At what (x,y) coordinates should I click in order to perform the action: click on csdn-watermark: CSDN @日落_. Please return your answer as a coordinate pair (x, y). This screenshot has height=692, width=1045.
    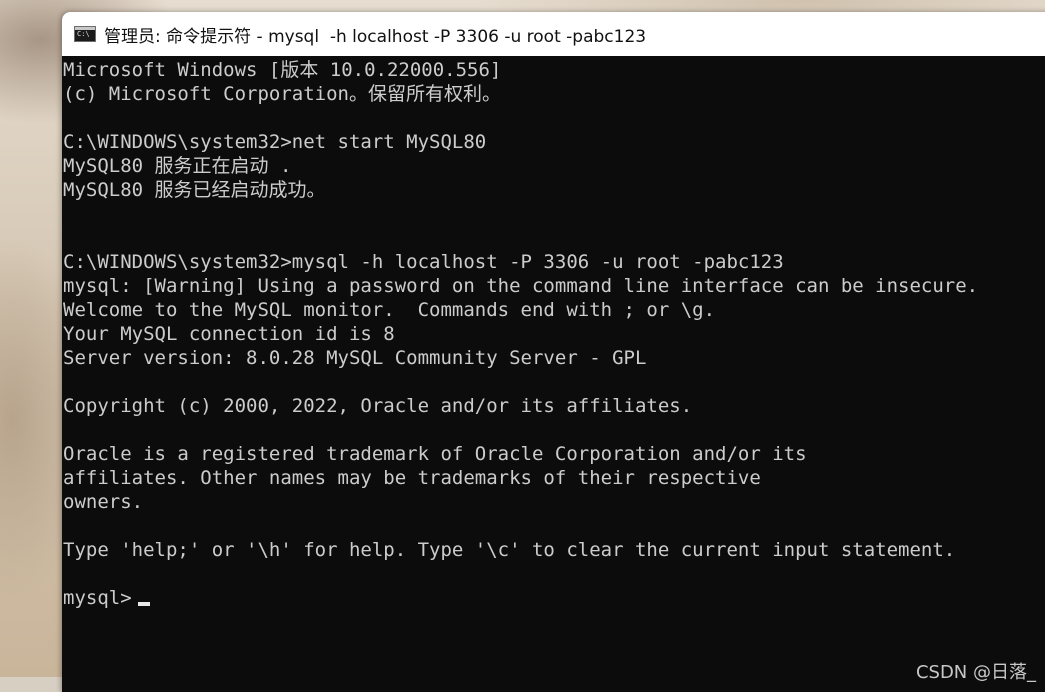
    Looking at the image, I should click on (975, 672).